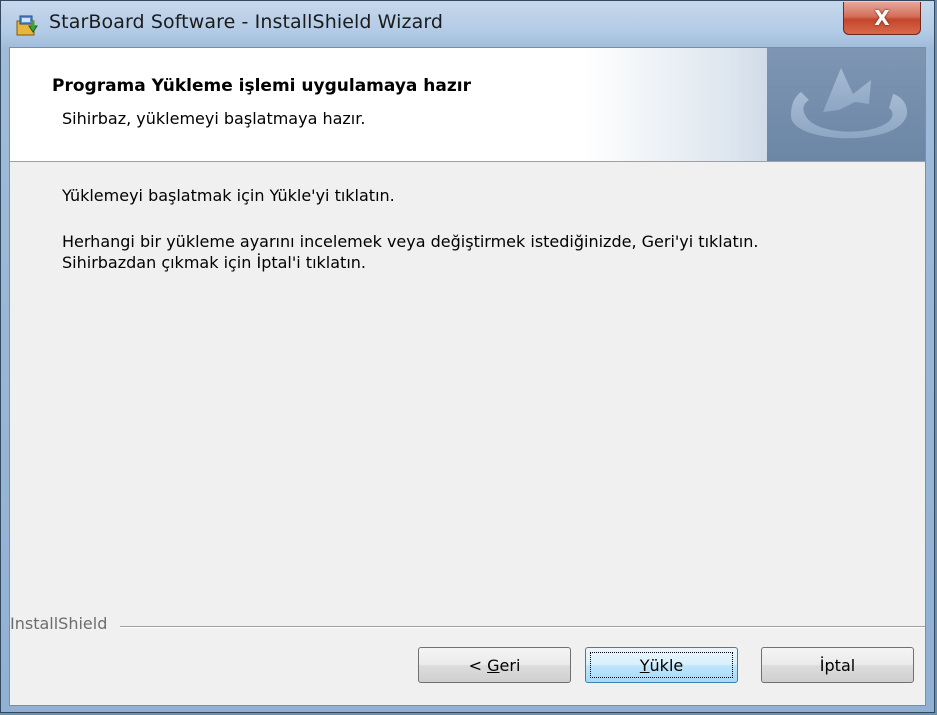  I want to click on footer-divider, so click(522, 627).